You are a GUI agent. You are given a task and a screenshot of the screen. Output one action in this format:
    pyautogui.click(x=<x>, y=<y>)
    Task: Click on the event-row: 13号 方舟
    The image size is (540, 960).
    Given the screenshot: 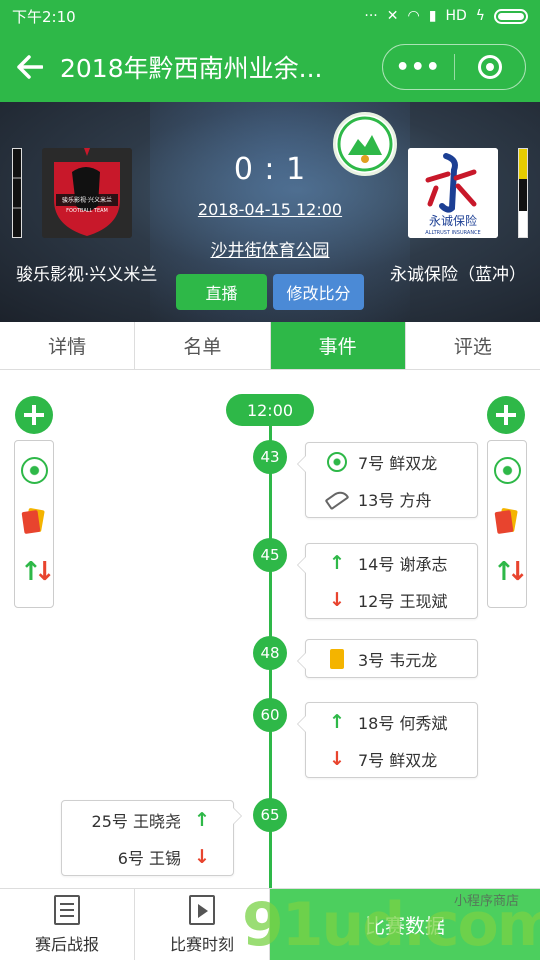 What is the action you would take?
    pyautogui.click(x=391, y=498)
    